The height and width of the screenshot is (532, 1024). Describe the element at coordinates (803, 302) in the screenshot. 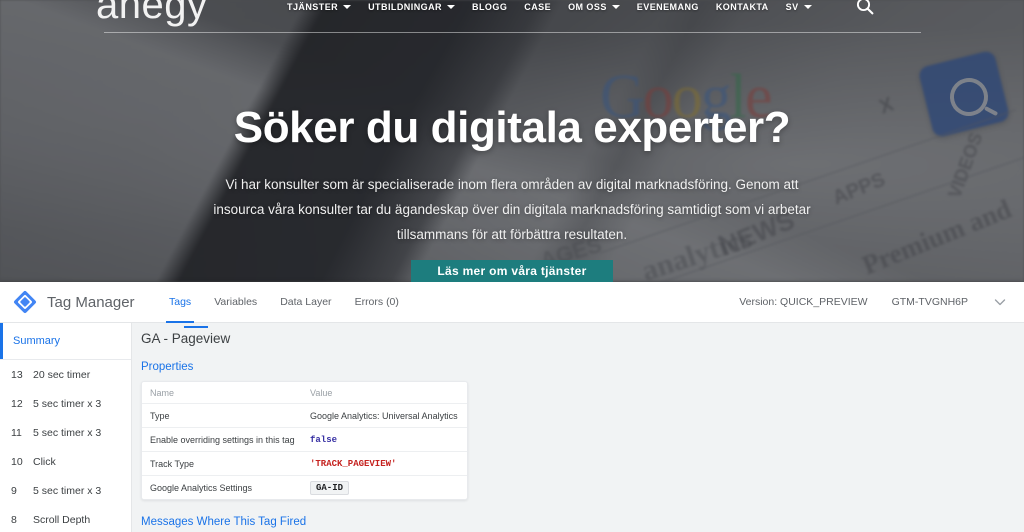

I see `version-label: Version: QUICK_PREVIEW` at that location.